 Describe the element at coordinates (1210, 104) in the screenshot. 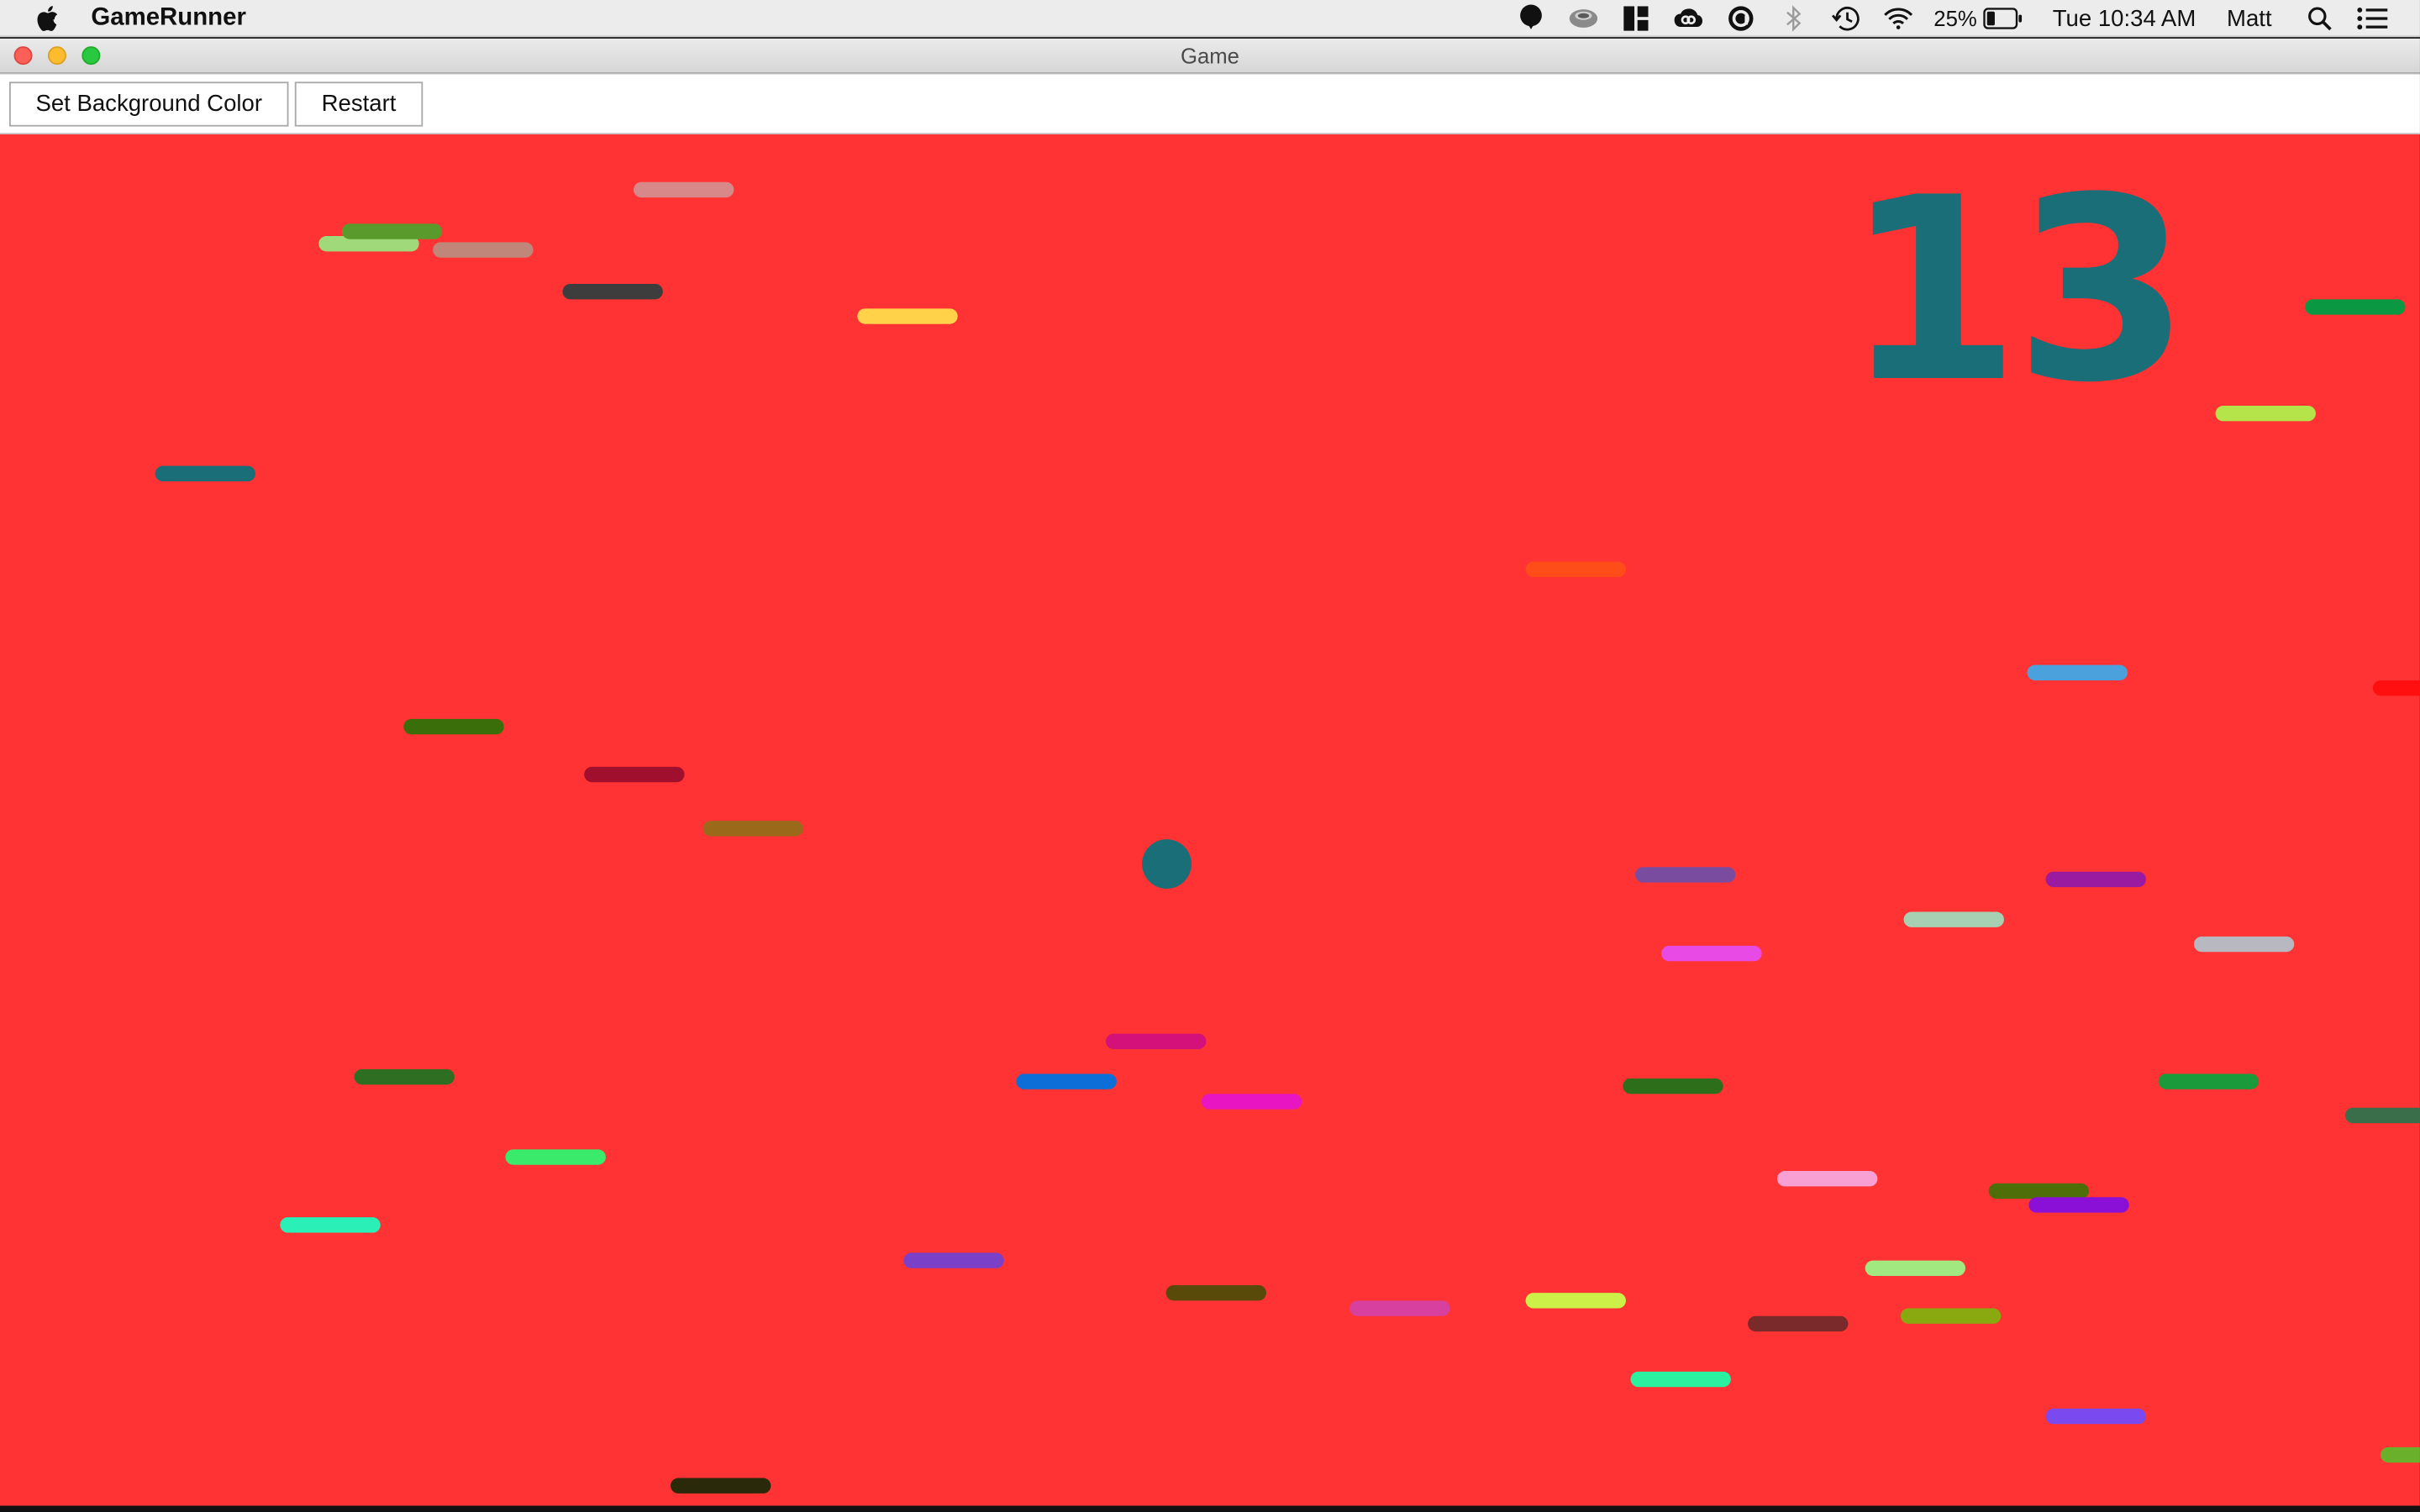

I see `toolbar: Set Background Color Restart` at that location.